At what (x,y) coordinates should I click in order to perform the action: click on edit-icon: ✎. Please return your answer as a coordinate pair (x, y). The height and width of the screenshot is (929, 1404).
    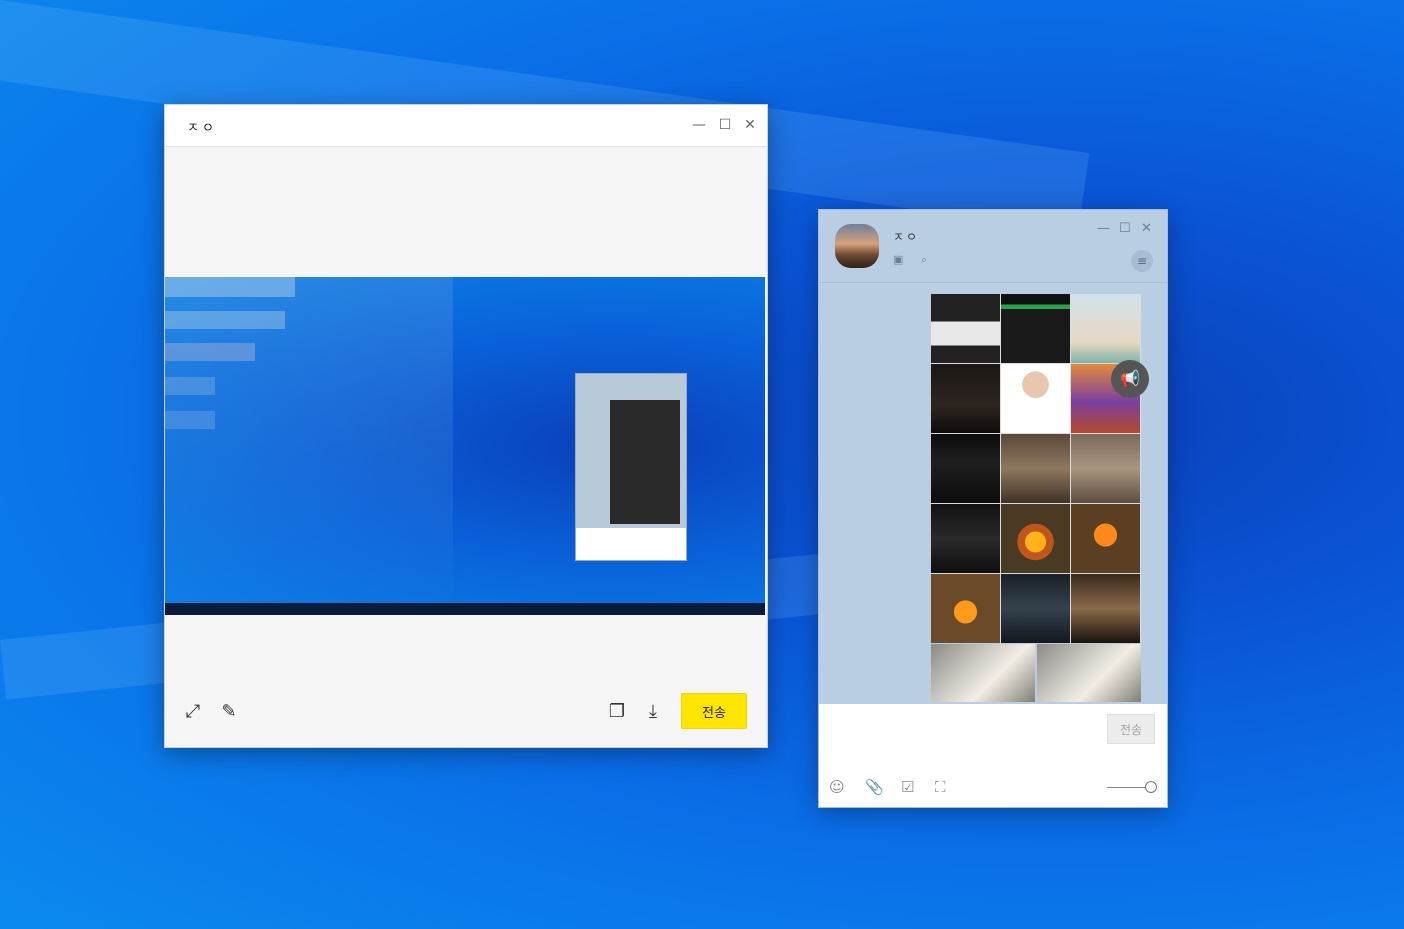
    Looking at the image, I should click on (229, 712).